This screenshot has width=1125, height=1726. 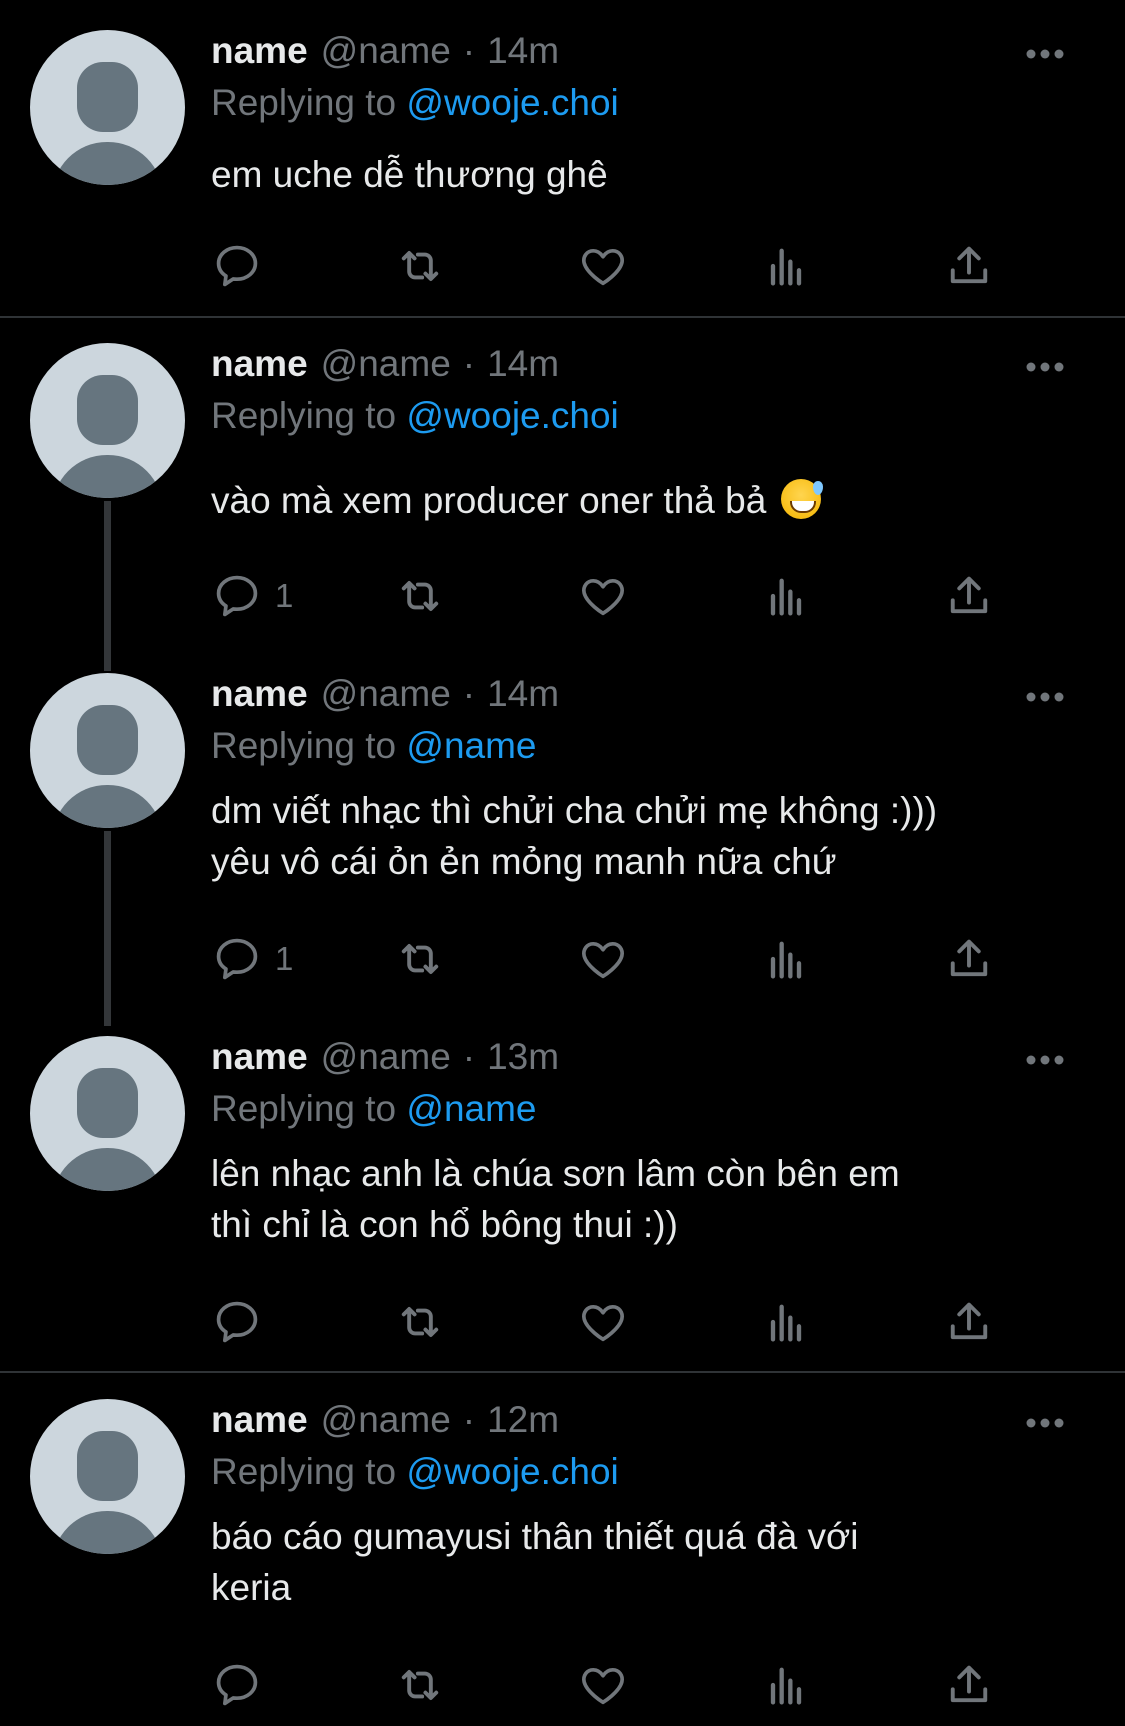 I want to click on tweet-text: em uche dễ thương ghê, so click(x=409, y=174).